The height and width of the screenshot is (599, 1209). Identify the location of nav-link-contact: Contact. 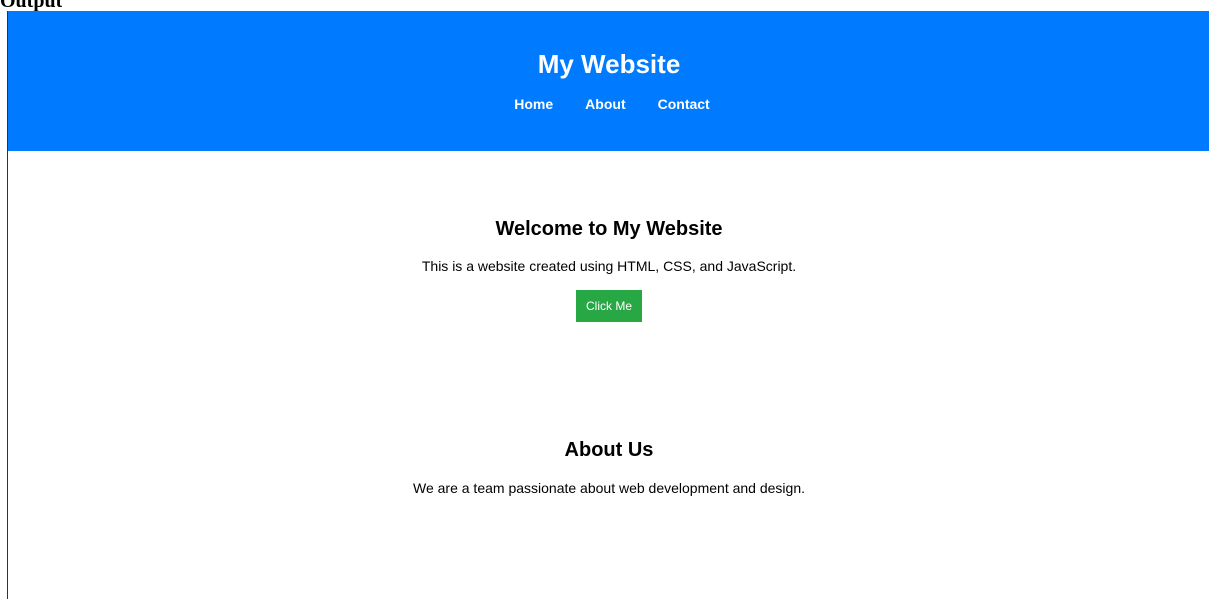
(684, 104).